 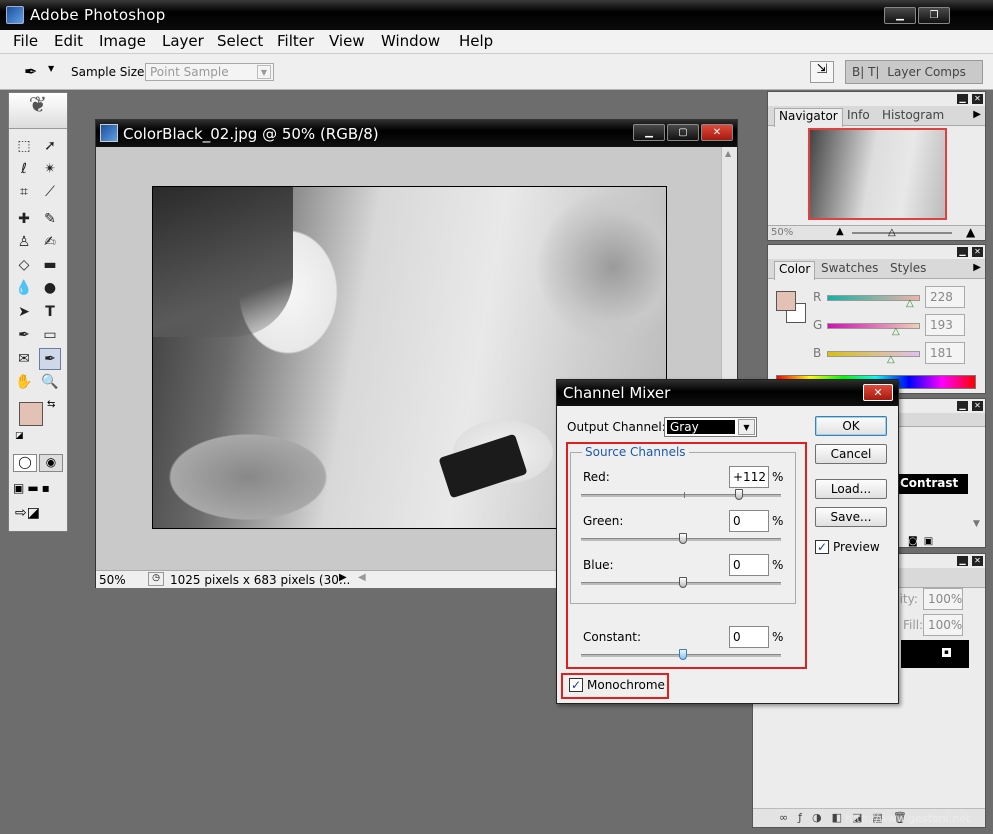 I want to click on blue-channel-input: 0, so click(x=749, y=565).